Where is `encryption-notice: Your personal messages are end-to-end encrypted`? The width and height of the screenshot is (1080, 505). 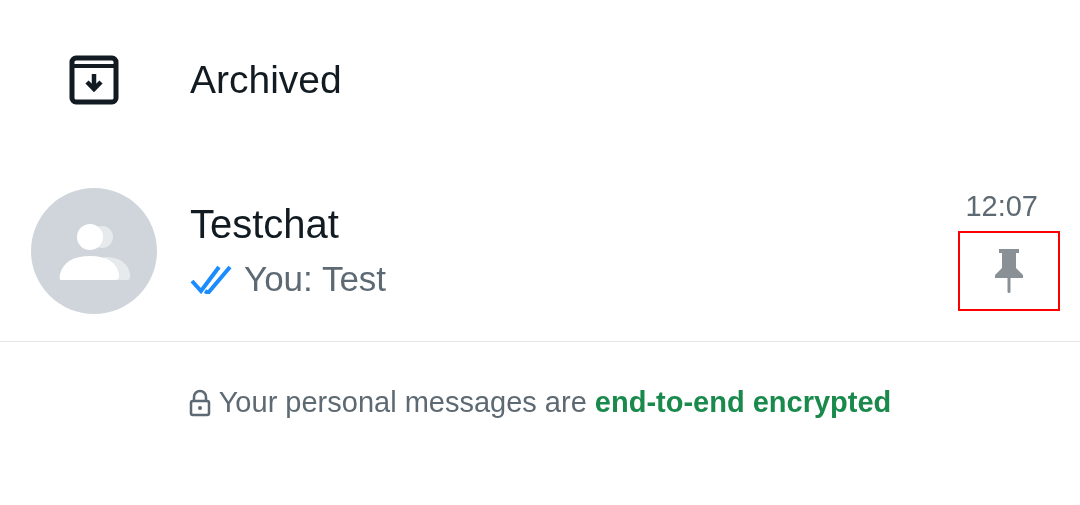
encryption-notice: Your personal messages are end-to-end encrypted is located at coordinates (555, 402).